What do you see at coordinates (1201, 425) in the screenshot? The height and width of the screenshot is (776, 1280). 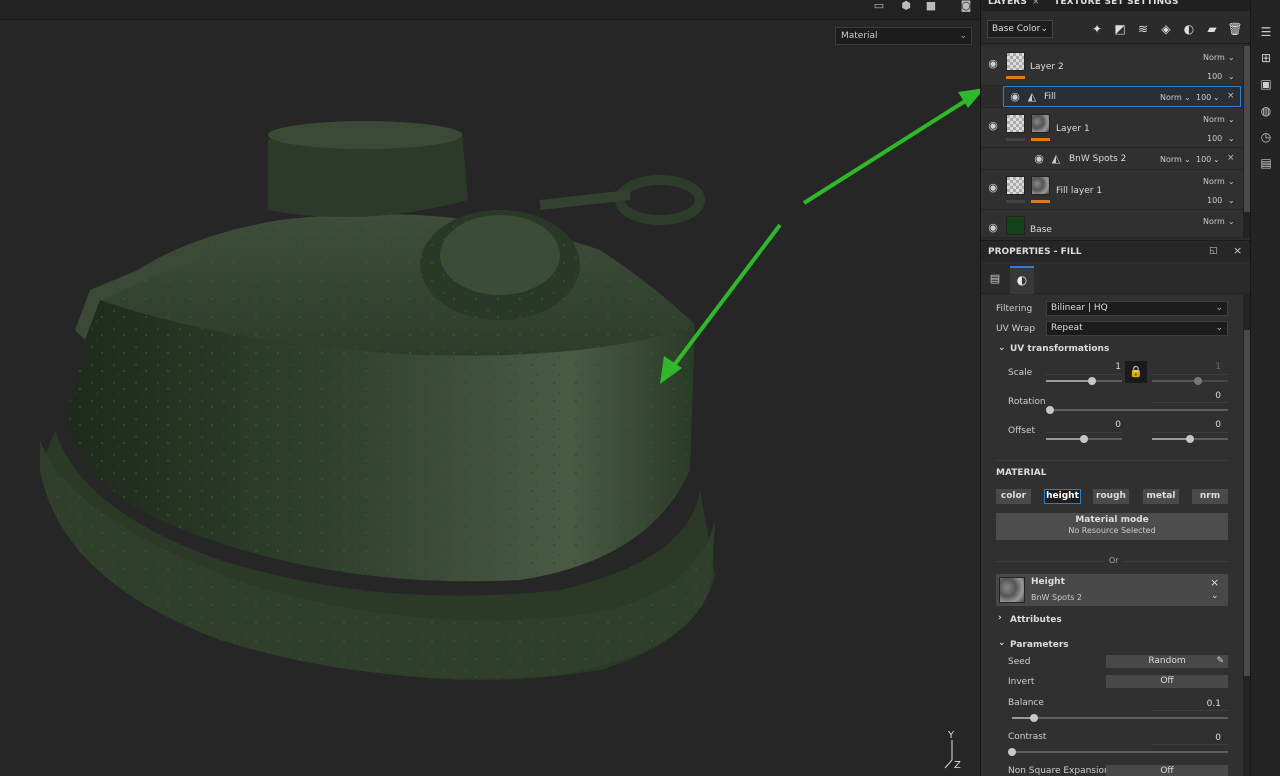 I see `offset-value-2: 0` at bounding box center [1201, 425].